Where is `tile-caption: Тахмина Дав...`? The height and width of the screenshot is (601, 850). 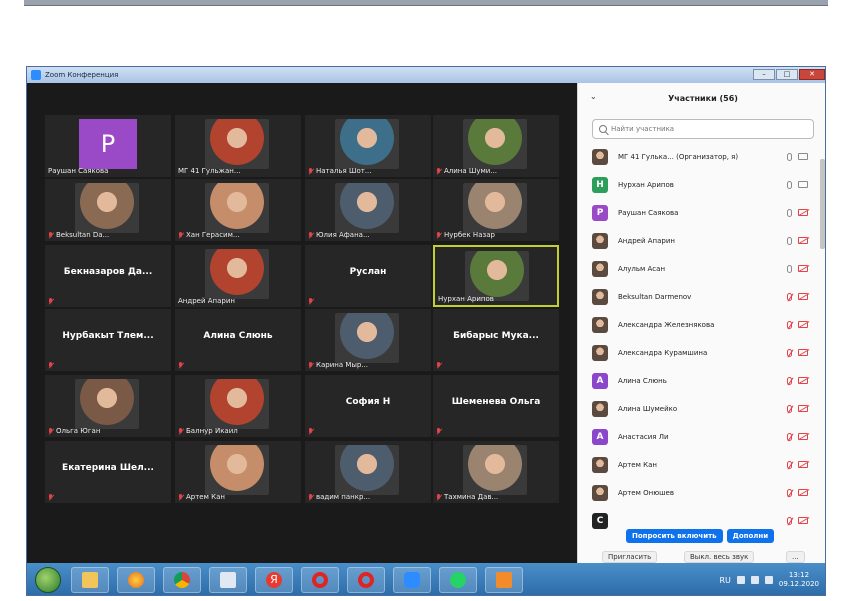
tile-caption: Тахмина Дав... is located at coordinates (467, 497).